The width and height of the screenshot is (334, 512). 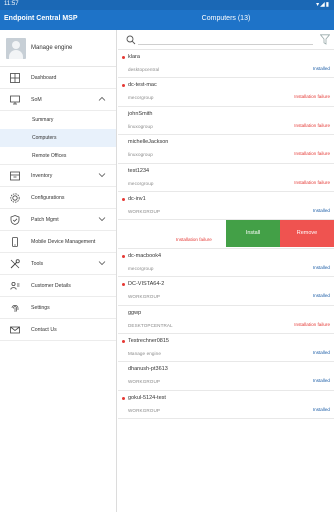 I want to click on sidebar-item-patch-mgmt: Patch Mgmt, so click(x=58, y=220).